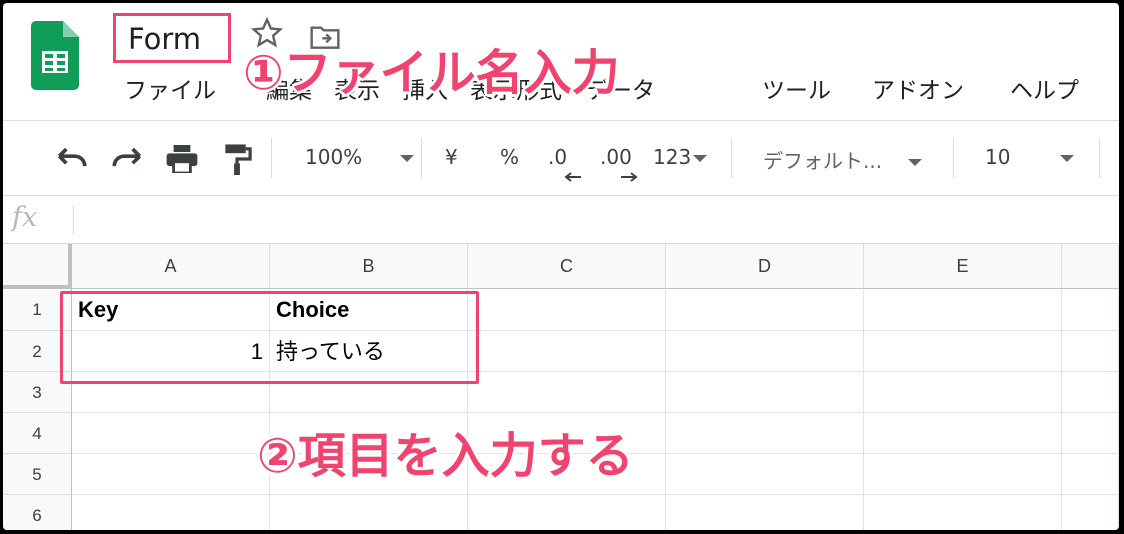 Image resolution: width=1124 pixels, height=534 pixels. What do you see at coordinates (171, 512) in the screenshot?
I see `cell-a6` at bounding box center [171, 512].